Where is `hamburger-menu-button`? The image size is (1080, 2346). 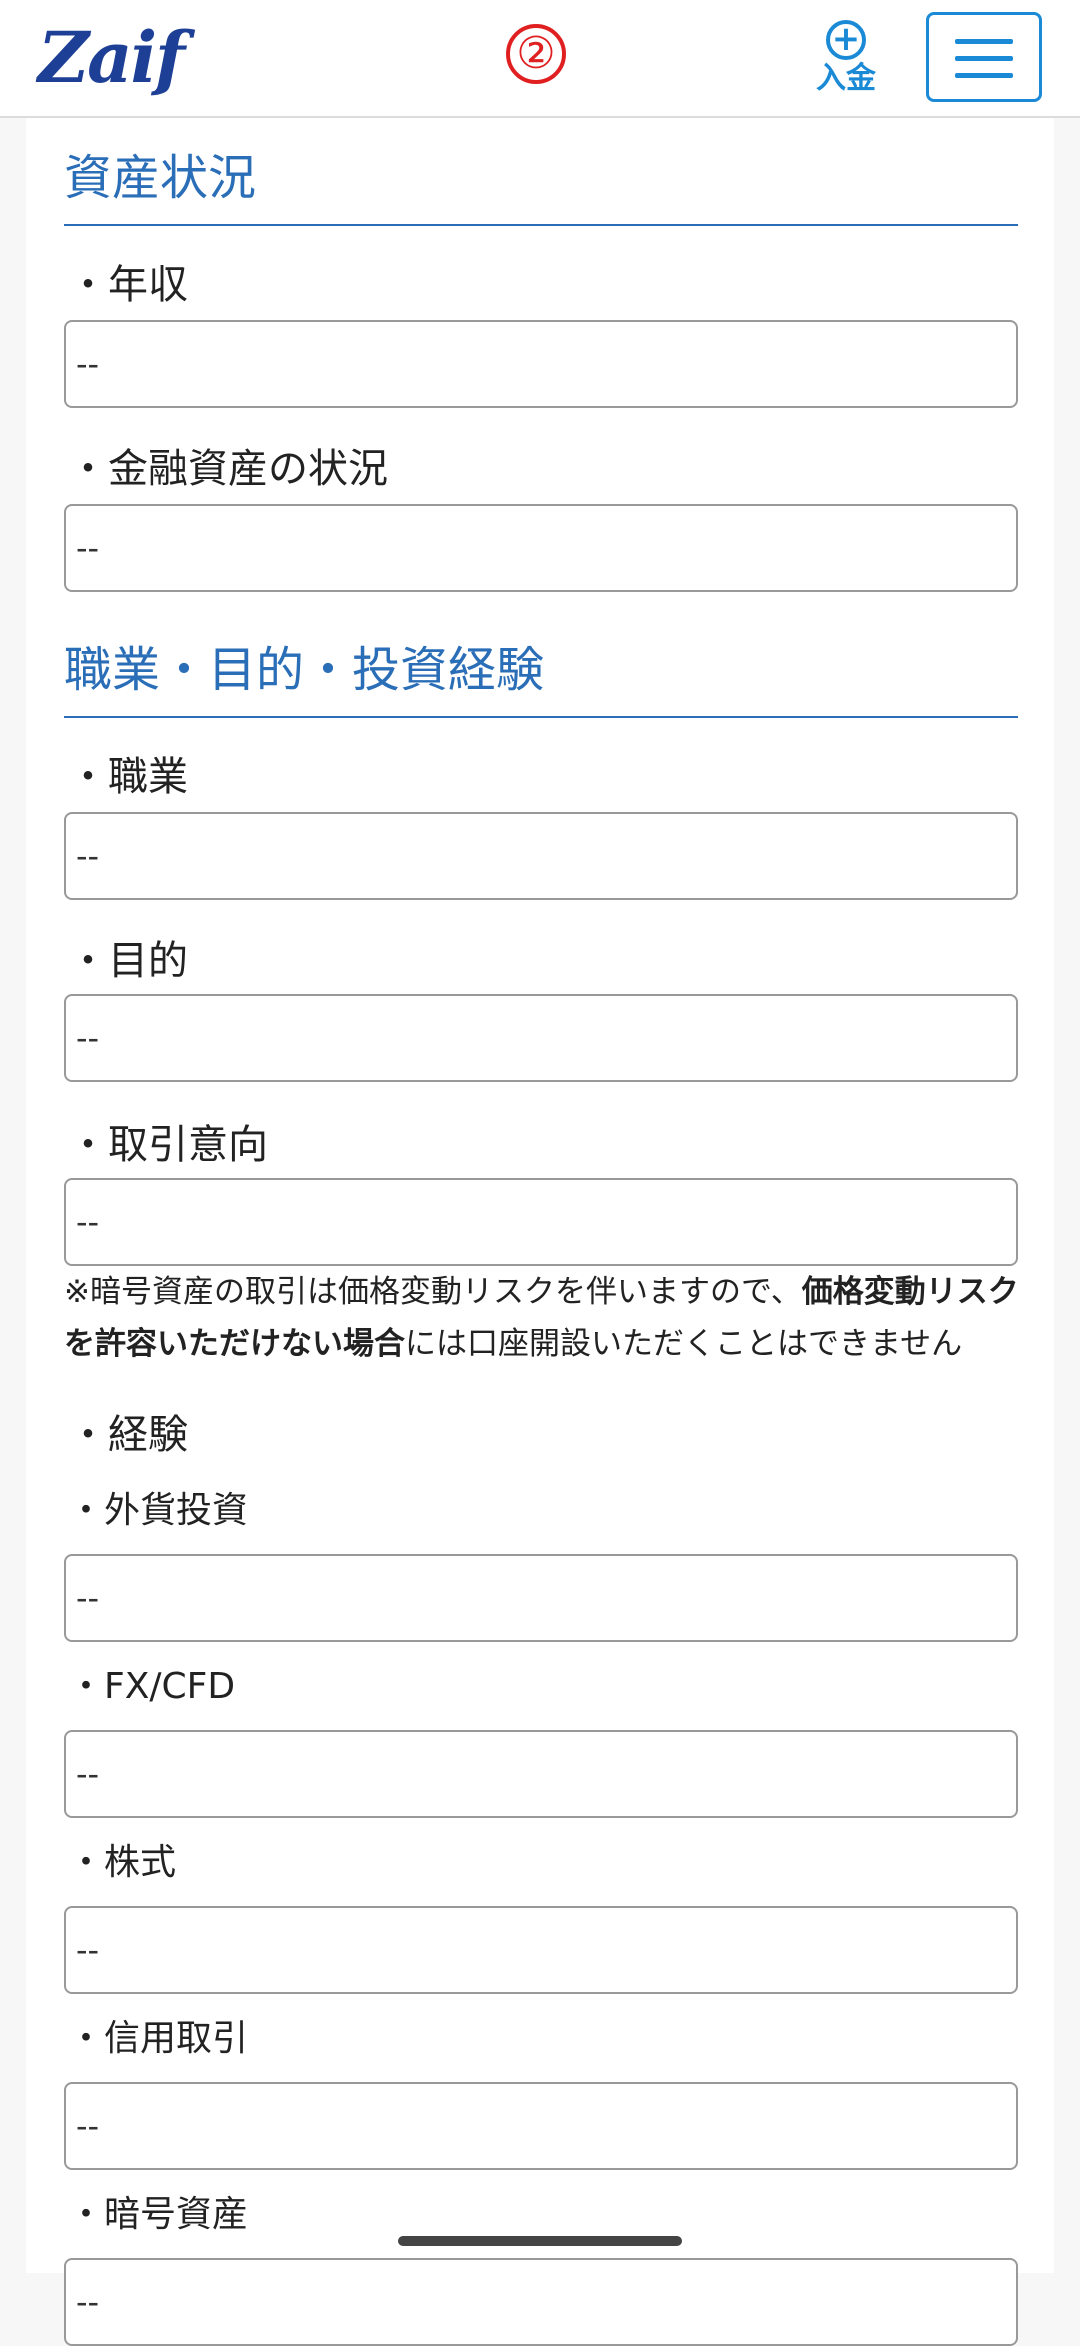 hamburger-menu-button is located at coordinates (984, 57).